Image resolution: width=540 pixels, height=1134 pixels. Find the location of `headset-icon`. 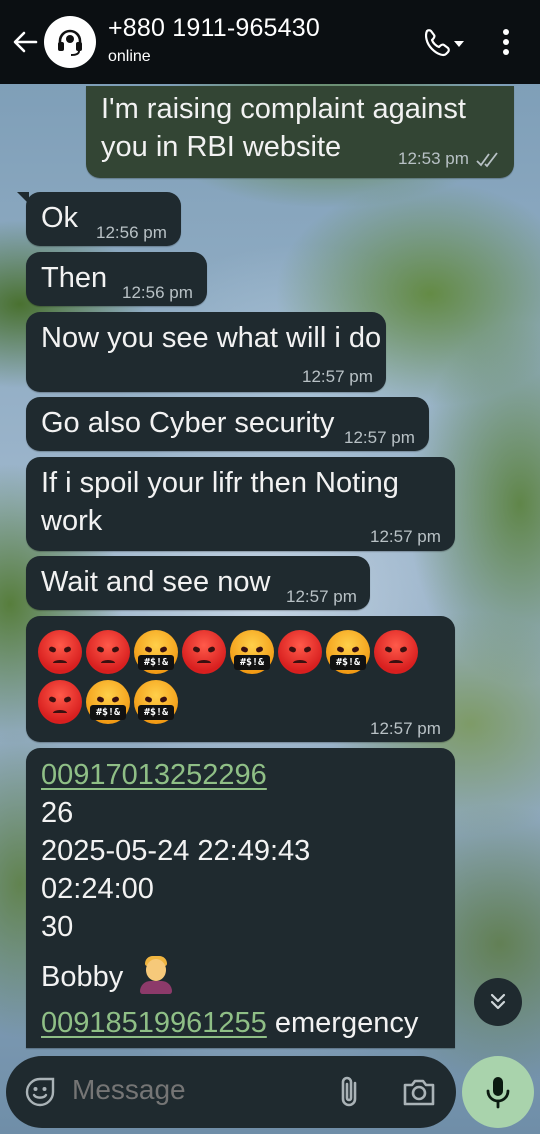

headset-icon is located at coordinates (70, 42).